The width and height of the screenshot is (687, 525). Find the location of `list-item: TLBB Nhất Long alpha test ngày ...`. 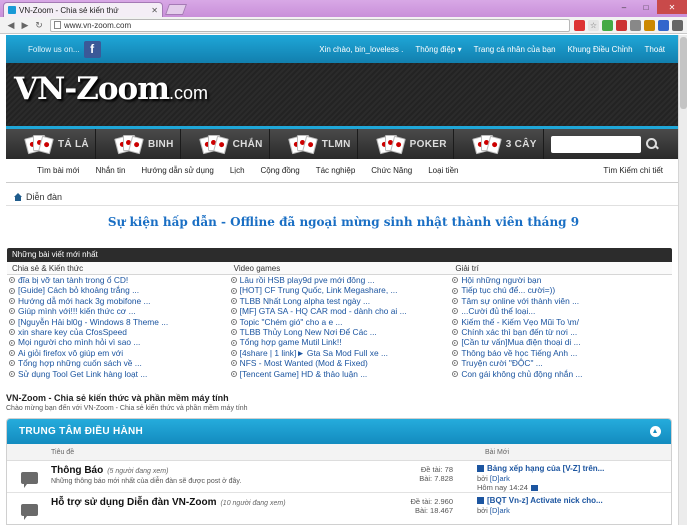

list-item: TLBB Nhất Long alpha test ngày ... is located at coordinates (340, 301).